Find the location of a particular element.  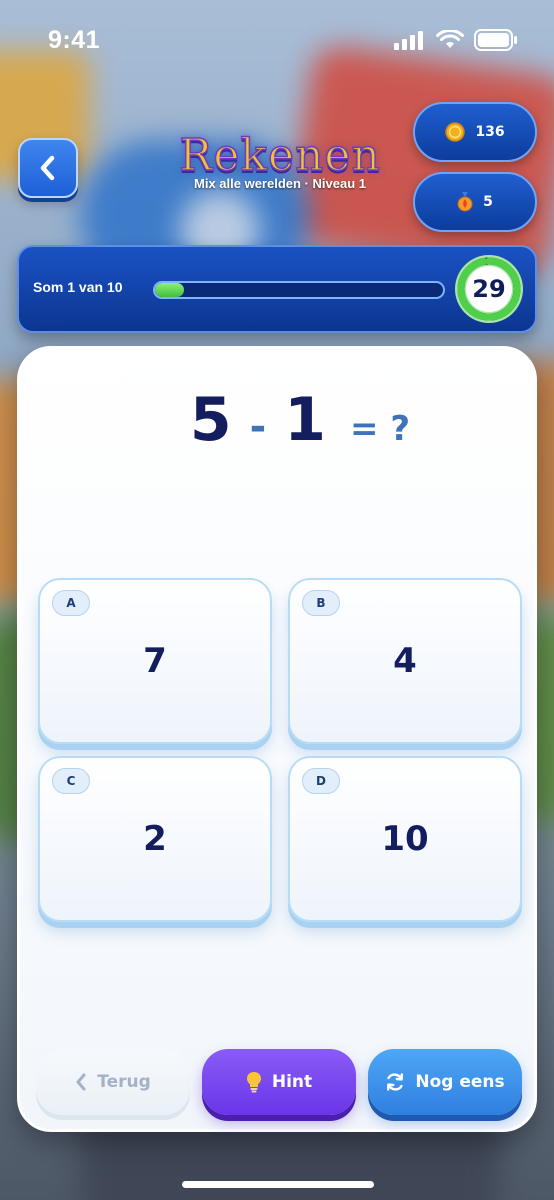

retry-button: Nog eens is located at coordinates (445, 1082).